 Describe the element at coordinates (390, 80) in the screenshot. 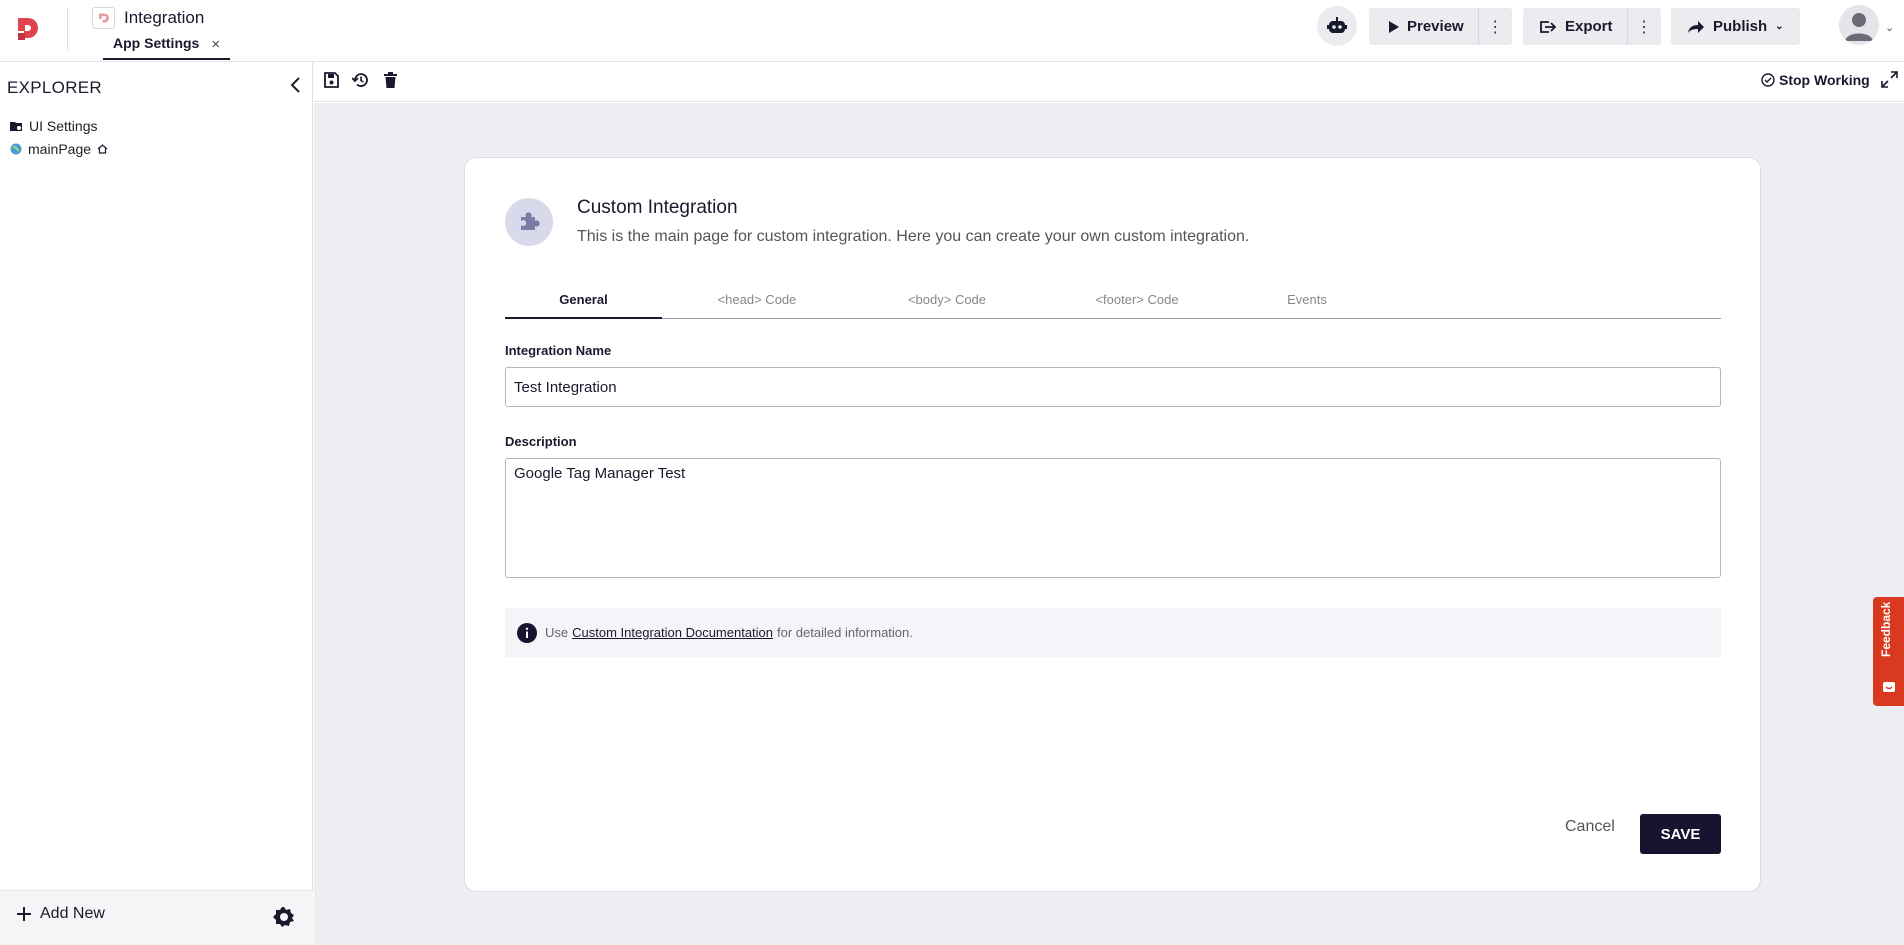

I see `trash-icon` at that location.